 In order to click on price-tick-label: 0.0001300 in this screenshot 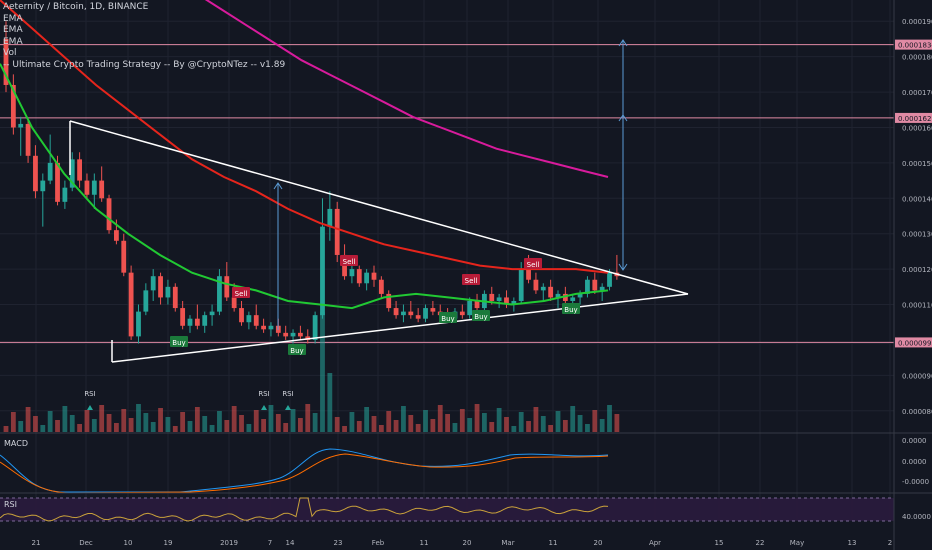, I will do `click(917, 235)`.